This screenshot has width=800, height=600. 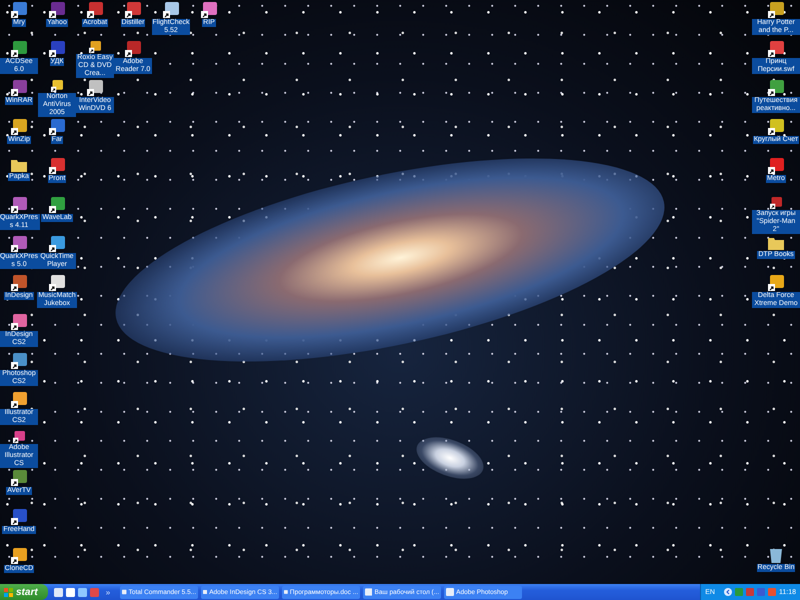 I want to click on chevron-icon, so click(x=728, y=592).